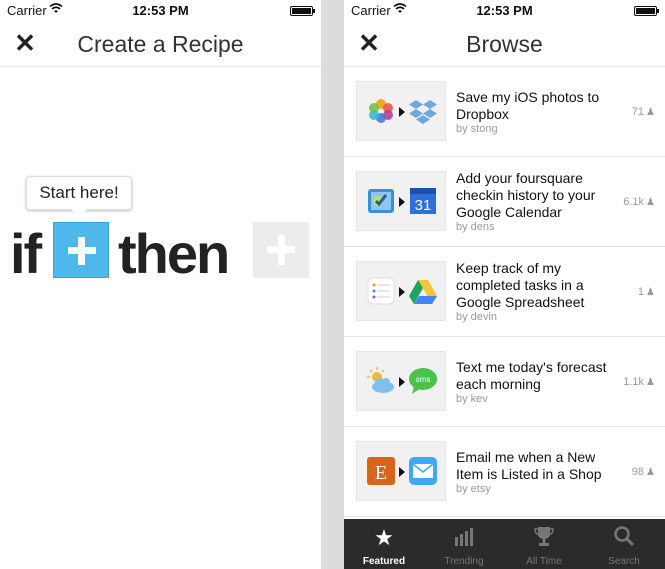 The width and height of the screenshot is (665, 569). What do you see at coordinates (624, 561) in the screenshot?
I see `tab-label: Search` at bounding box center [624, 561].